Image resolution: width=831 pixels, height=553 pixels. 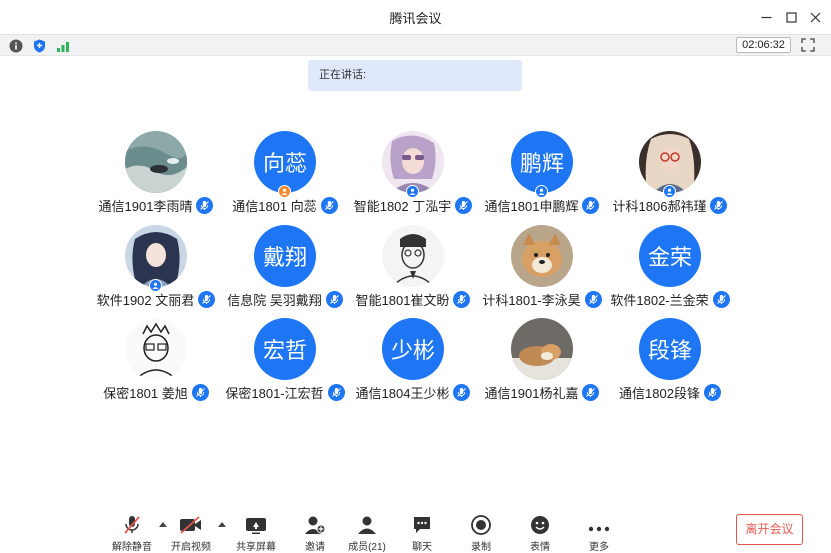 What do you see at coordinates (256, 547) in the screenshot?
I see `share-screen-label: 共享屏幕` at bounding box center [256, 547].